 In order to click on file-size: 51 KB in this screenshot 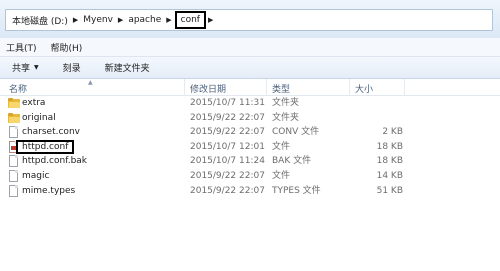, I will do `click(389, 190)`.